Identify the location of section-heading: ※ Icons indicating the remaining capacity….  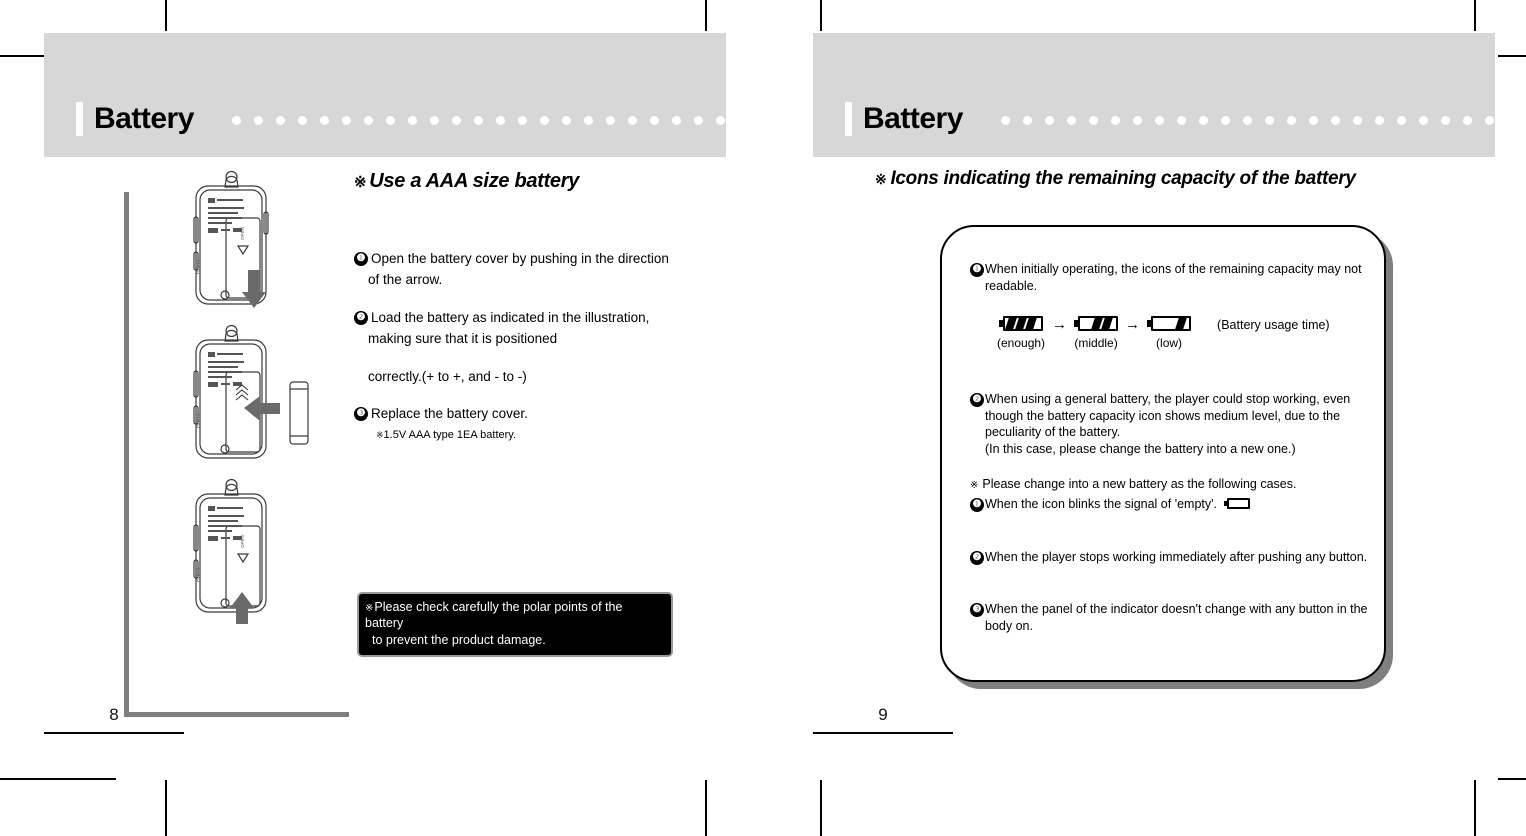
(1115, 179).